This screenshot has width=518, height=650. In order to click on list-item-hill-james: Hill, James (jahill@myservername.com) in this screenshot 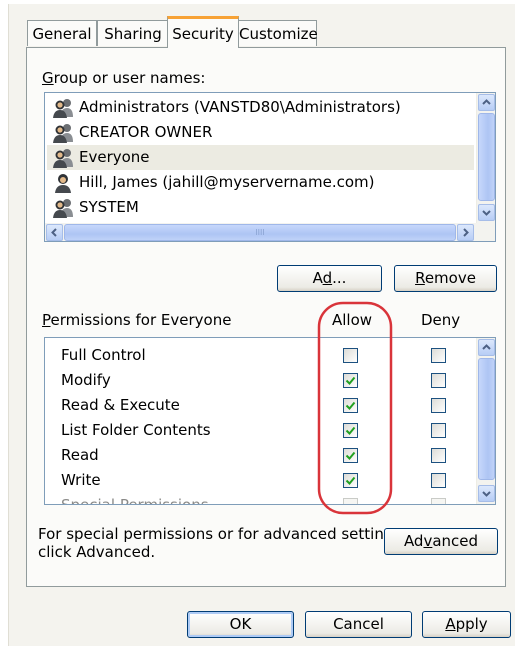, I will do `click(260, 182)`.